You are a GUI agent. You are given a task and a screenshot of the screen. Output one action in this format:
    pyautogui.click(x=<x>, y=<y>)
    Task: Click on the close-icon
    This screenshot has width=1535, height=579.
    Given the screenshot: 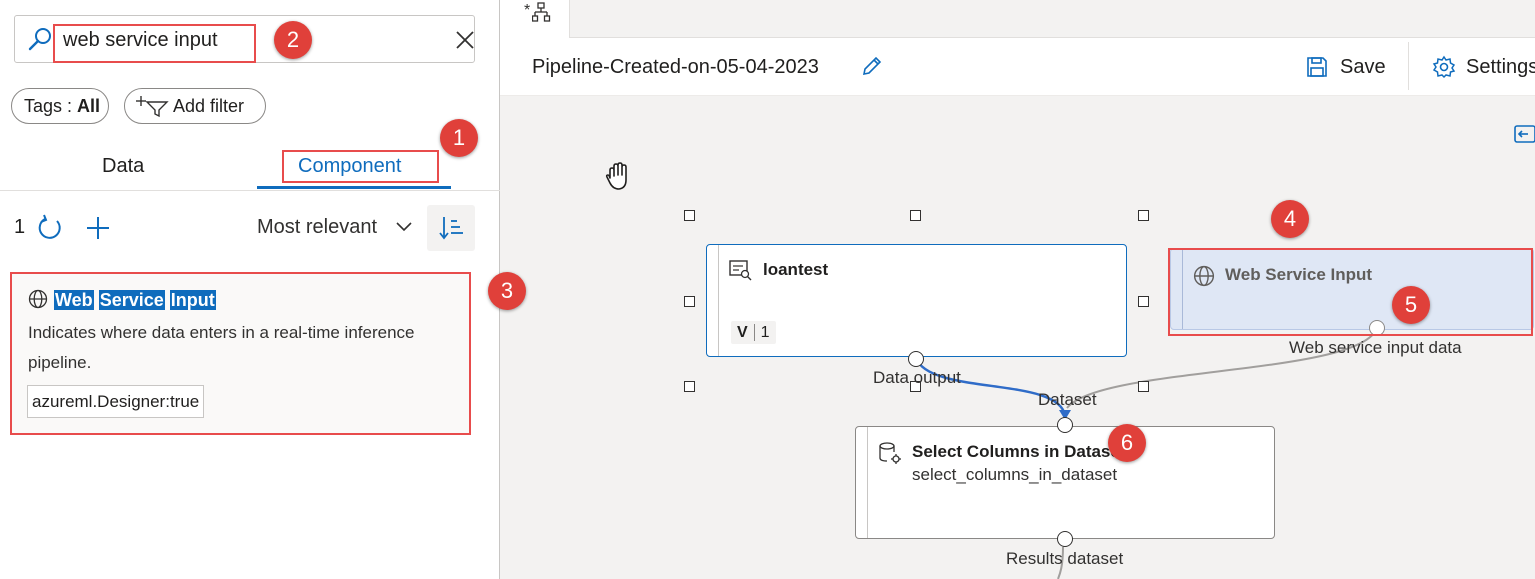 What is the action you would take?
    pyautogui.click(x=465, y=40)
    